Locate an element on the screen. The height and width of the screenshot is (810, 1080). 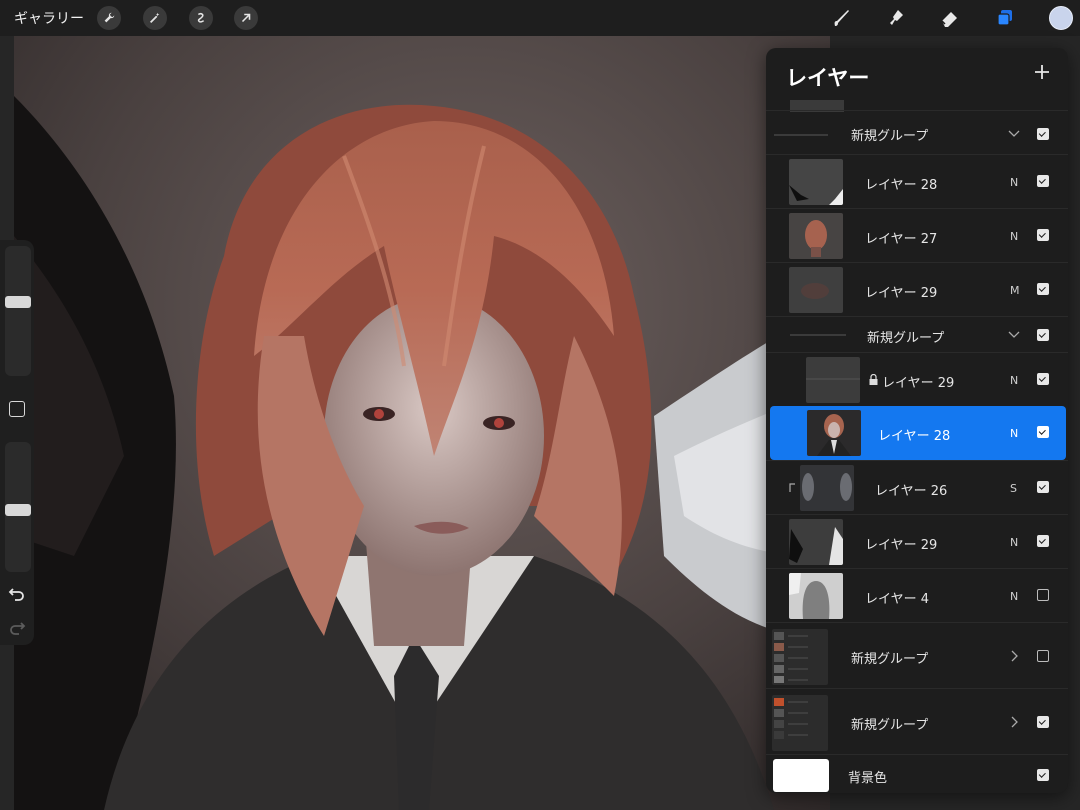
layer-row: レイヤー 28 N is located at coordinates (917, 181).